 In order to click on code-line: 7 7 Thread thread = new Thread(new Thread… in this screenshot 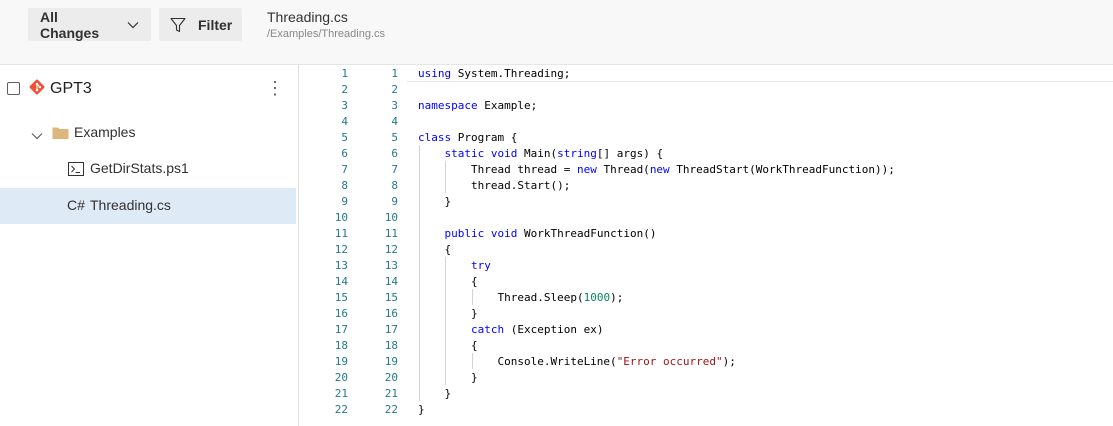, I will do `click(706, 169)`.